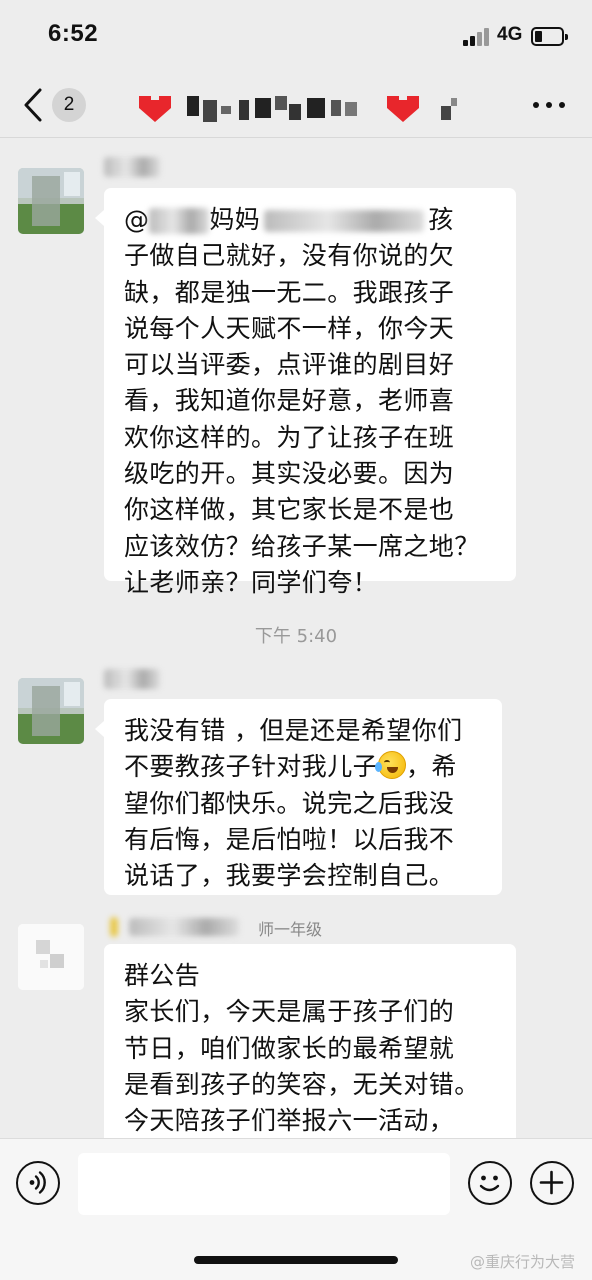 Image resolution: width=592 pixels, height=1280 pixels. Describe the element at coordinates (251, 582) in the screenshot. I see `message-line: 让老师亲？同学们夸！` at that location.